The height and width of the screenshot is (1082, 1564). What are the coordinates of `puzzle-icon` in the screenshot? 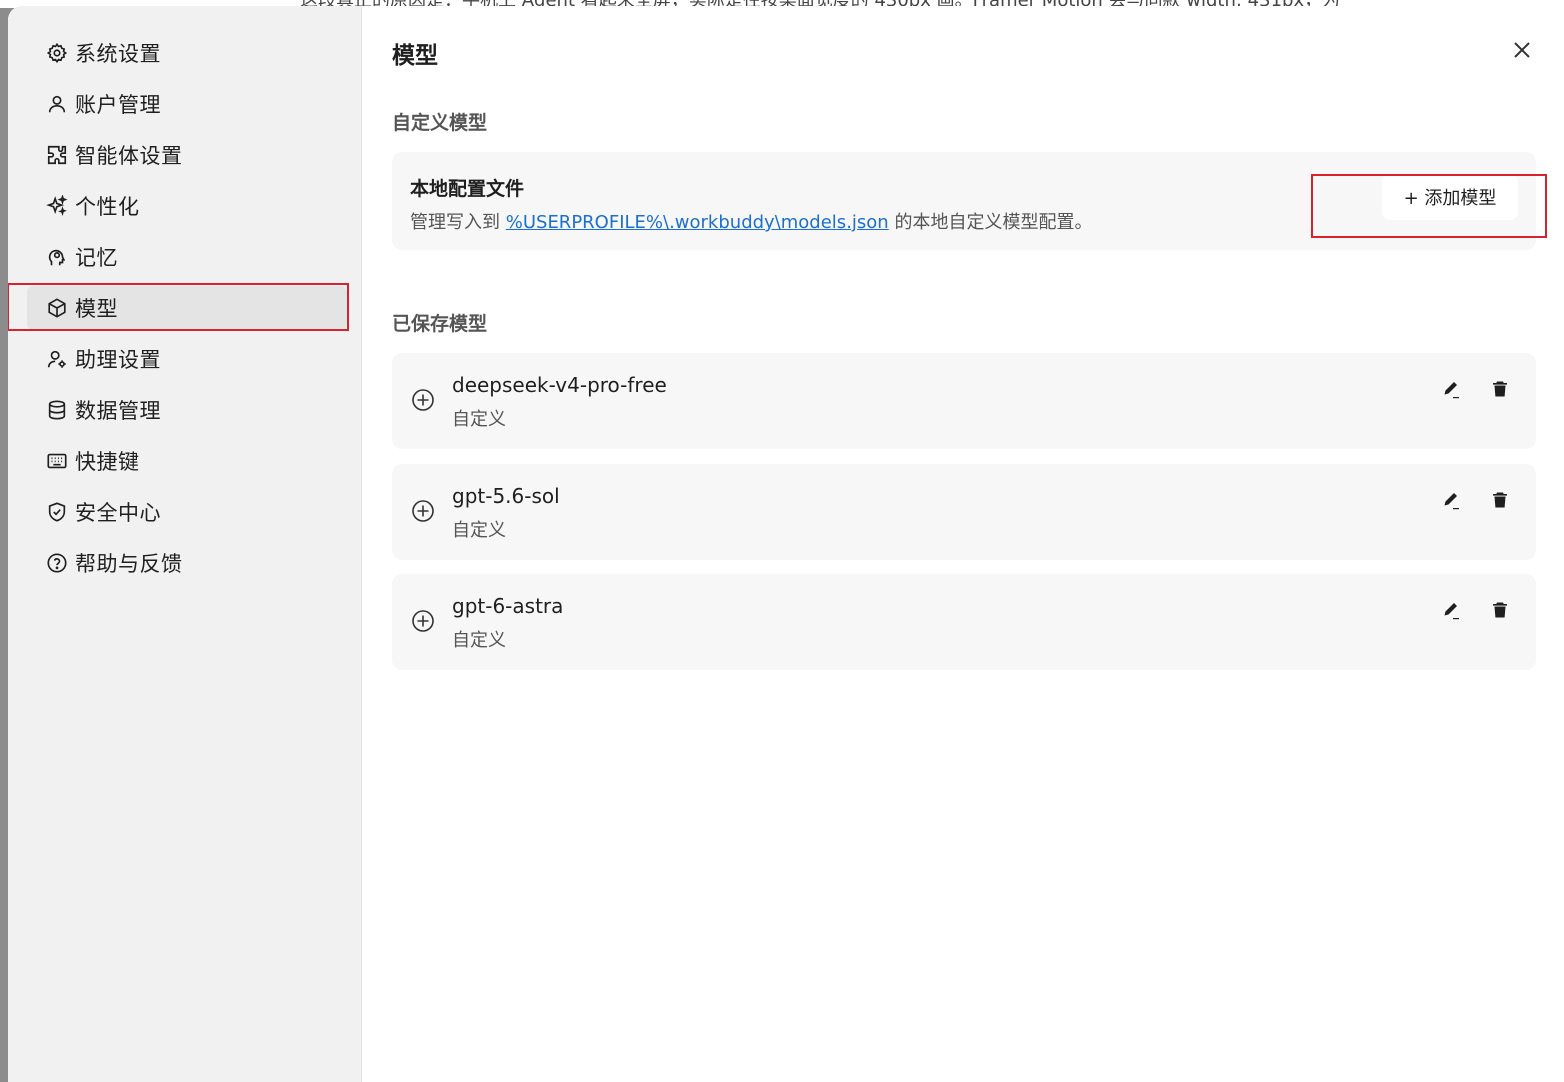 It's located at (57, 155).